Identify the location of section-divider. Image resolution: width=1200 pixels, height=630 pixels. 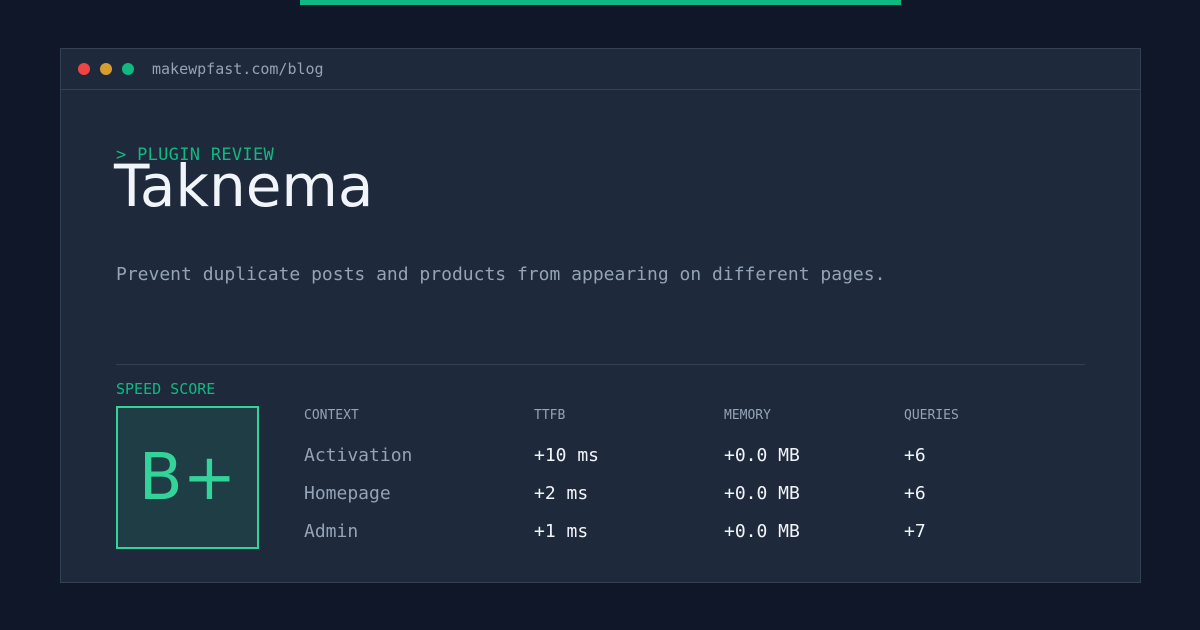
(600, 364).